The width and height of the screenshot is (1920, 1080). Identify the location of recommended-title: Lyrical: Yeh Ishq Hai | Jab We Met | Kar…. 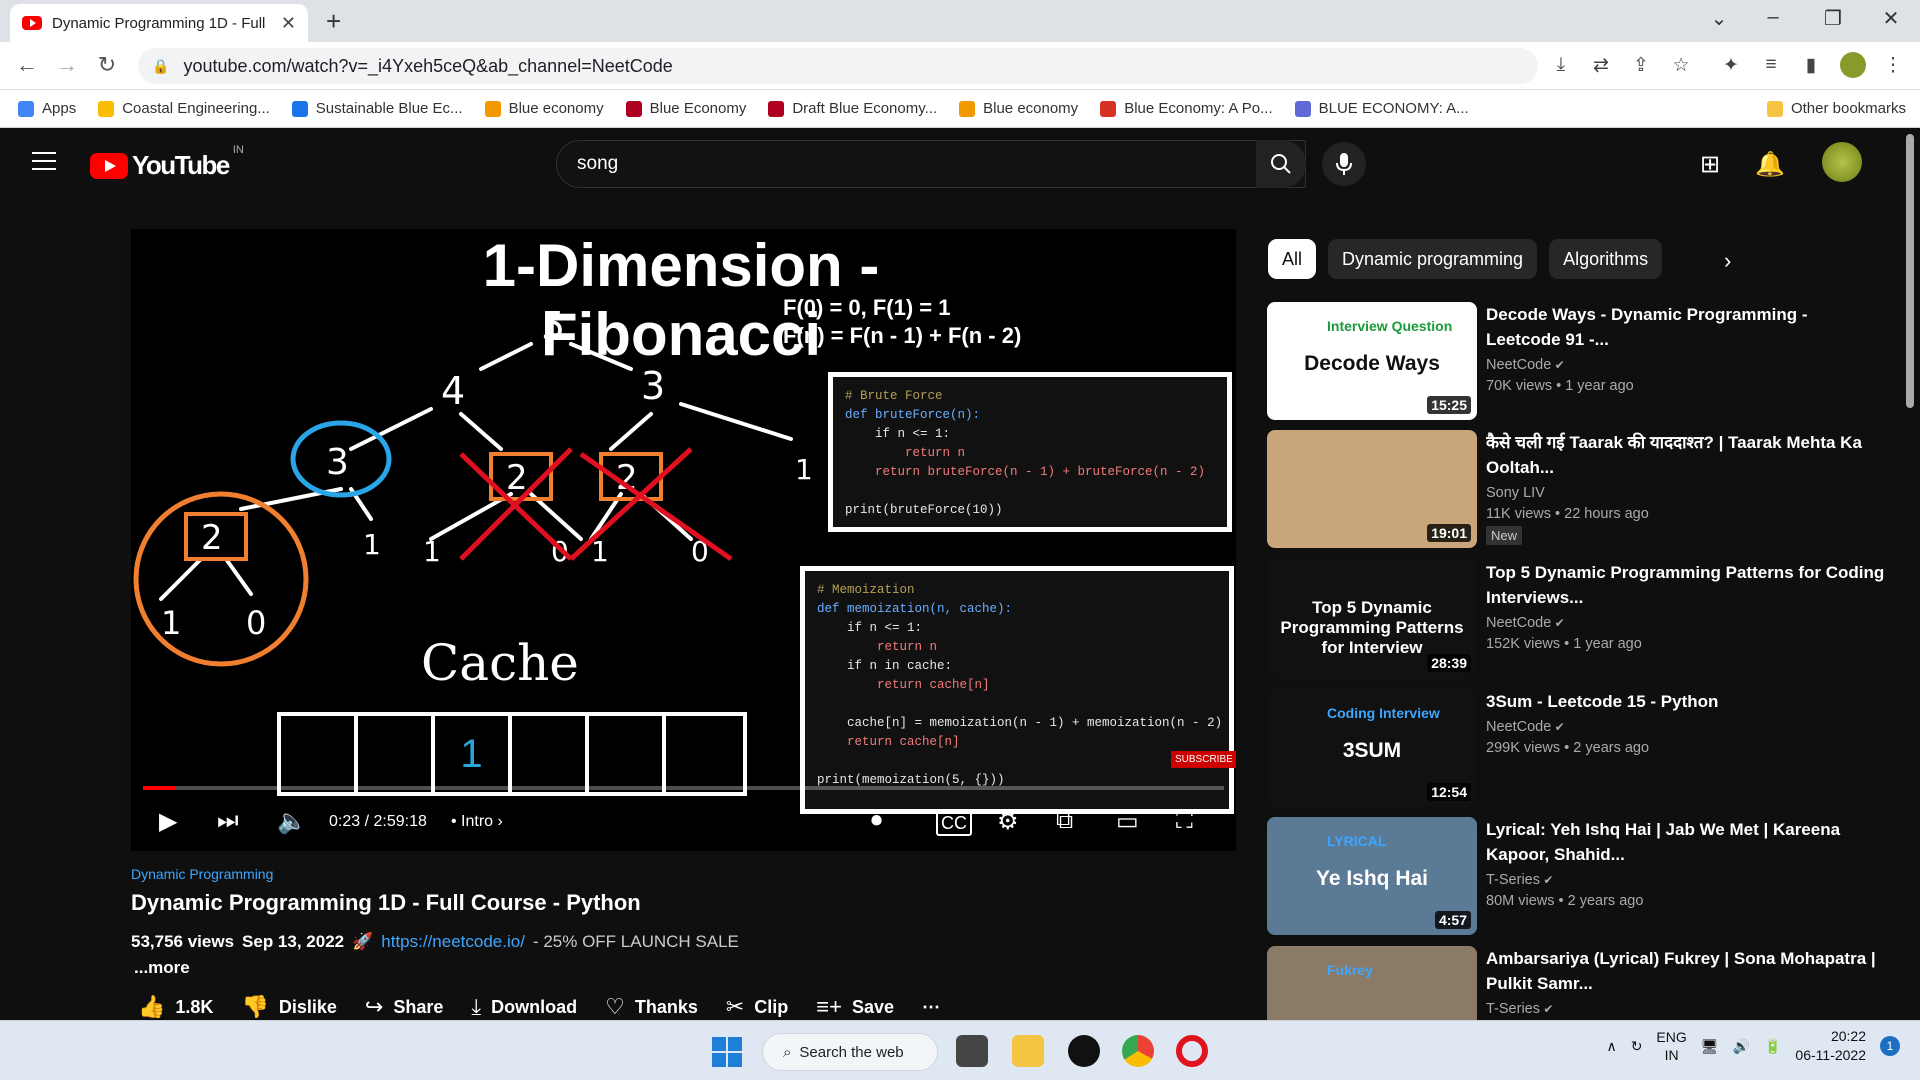
(1686, 842).